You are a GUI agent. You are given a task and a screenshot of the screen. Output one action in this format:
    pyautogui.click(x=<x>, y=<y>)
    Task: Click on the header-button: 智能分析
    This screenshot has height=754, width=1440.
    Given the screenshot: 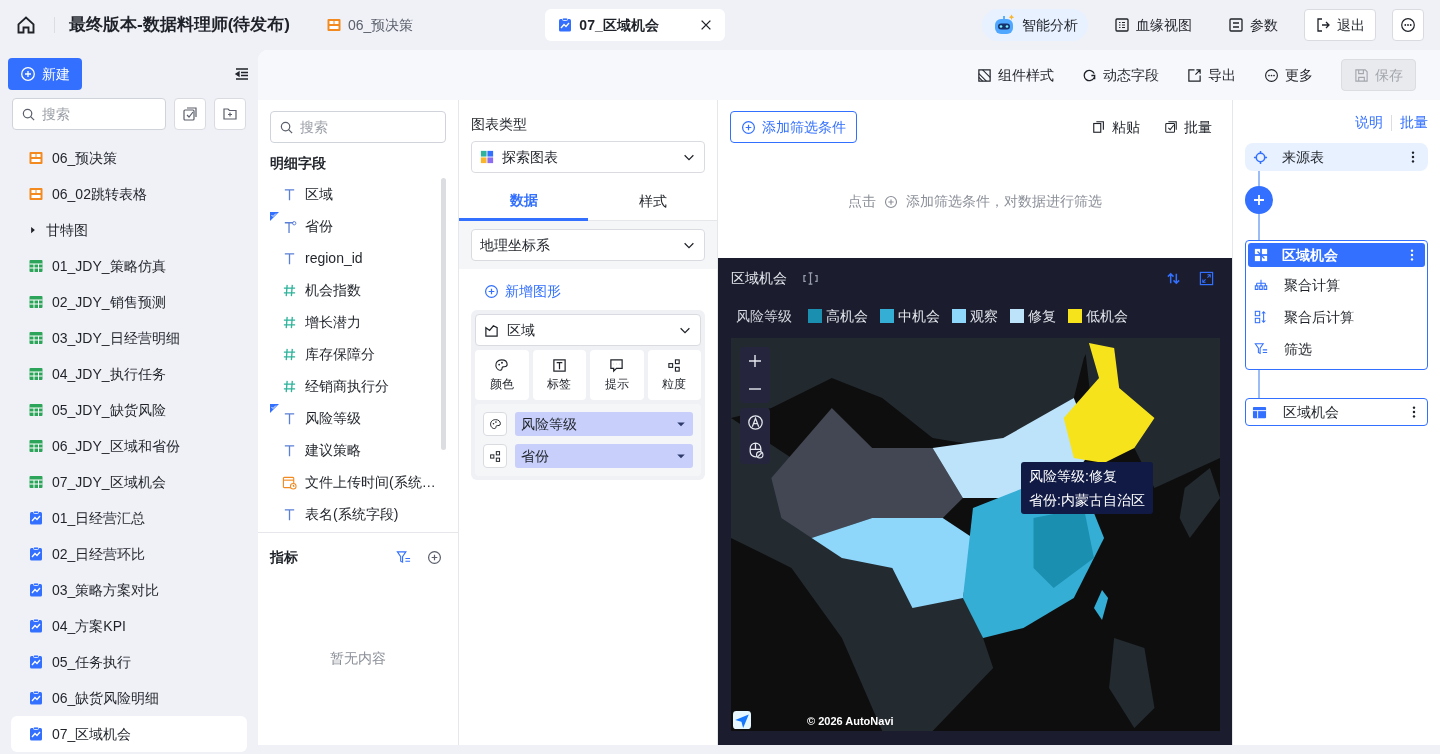 What is the action you would take?
    pyautogui.click(x=1035, y=25)
    